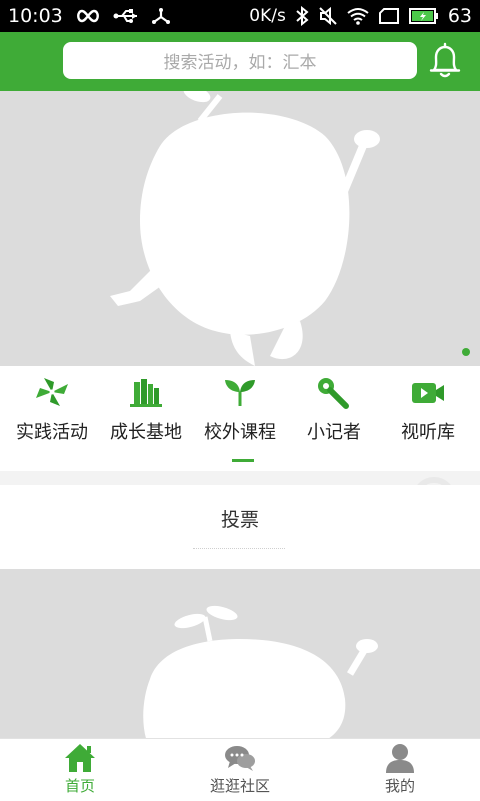 The image size is (480, 801). What do you see at coordinates (239, 548) in the screenshot?
I see `vote-title-underline` at bounding box center [239, 548].